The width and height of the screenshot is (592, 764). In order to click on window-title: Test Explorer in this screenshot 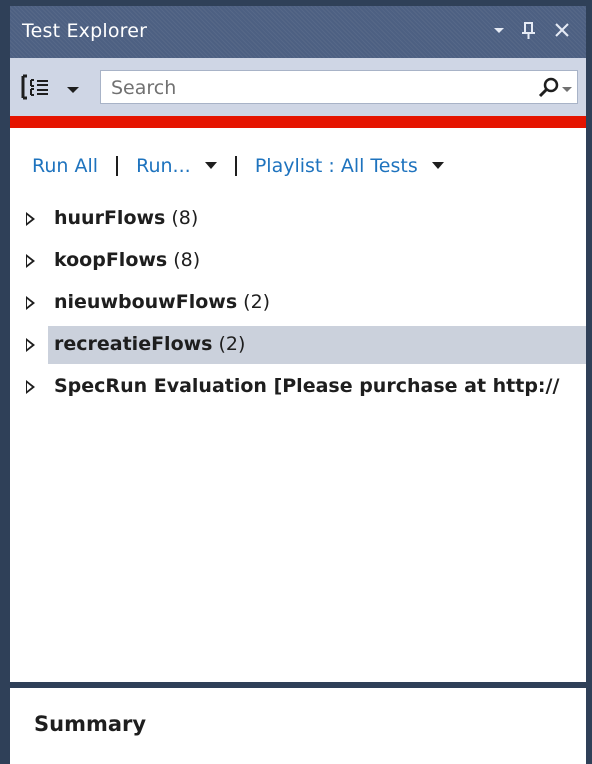, I will do `click(85, 31)`.